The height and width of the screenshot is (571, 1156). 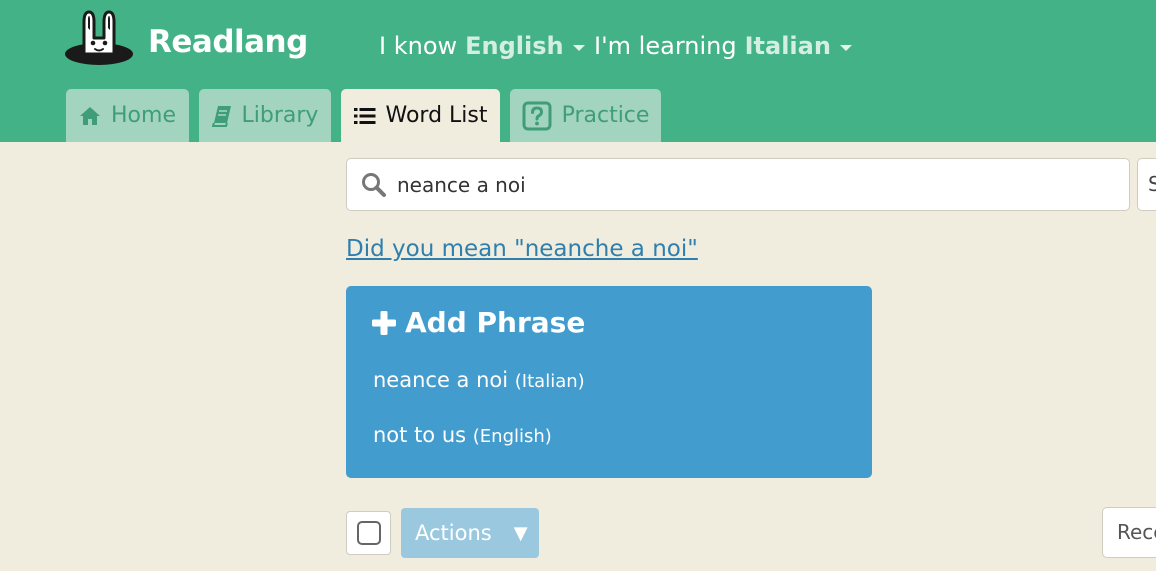 I want to click on phrase-source-text: neance a noi, so click(x=441, y=380).